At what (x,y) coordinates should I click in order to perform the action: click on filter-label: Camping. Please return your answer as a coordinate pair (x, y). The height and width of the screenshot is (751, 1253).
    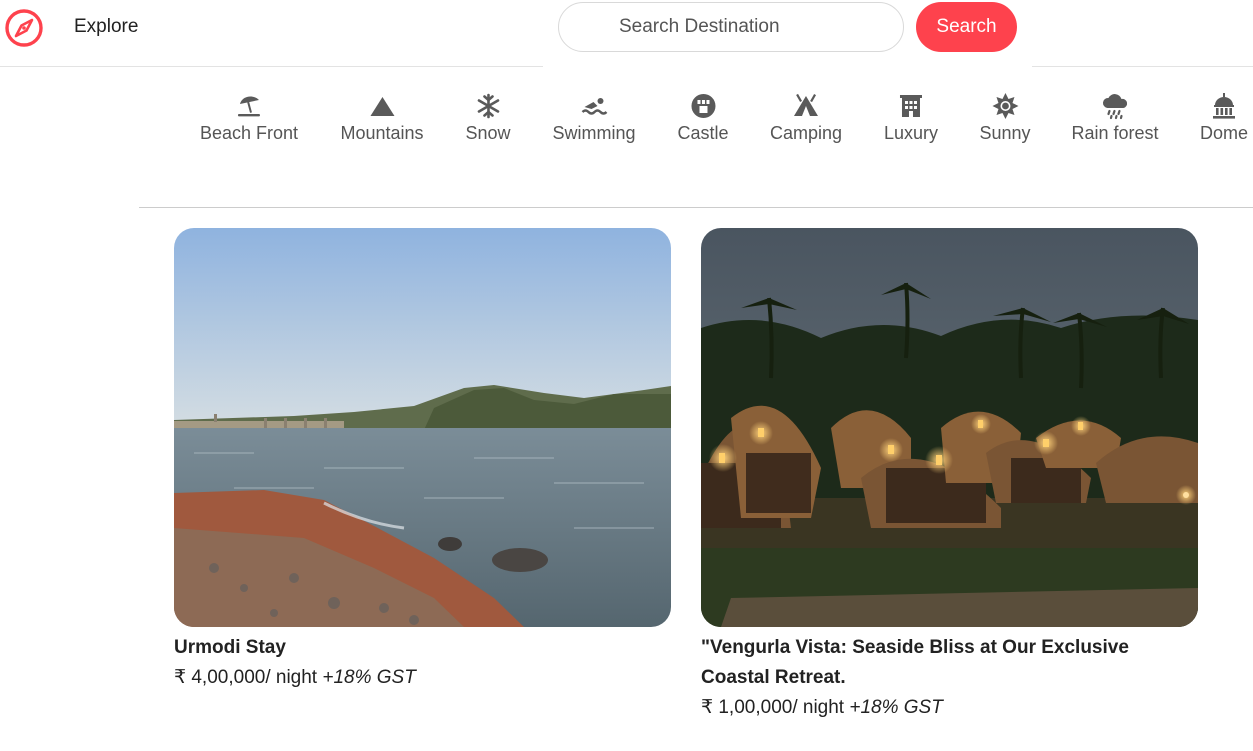
    Looking at the image, I should click on (806, 133).